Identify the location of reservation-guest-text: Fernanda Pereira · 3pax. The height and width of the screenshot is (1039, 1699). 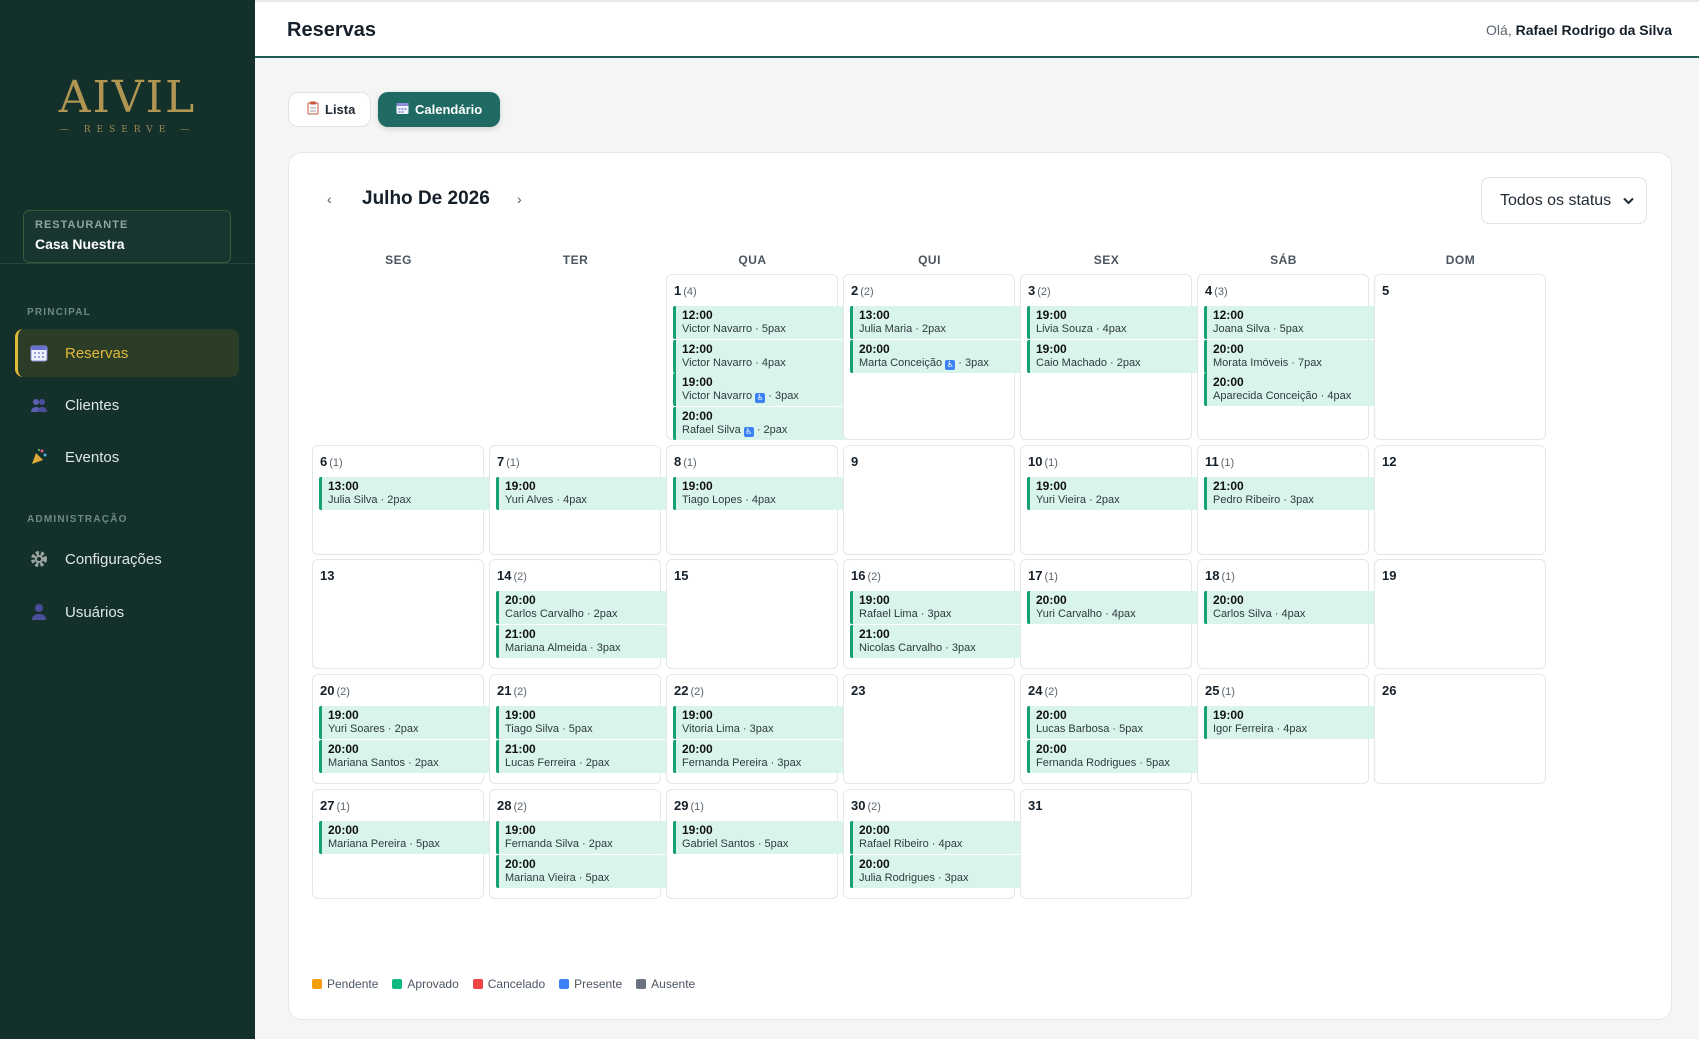
(742, 762).